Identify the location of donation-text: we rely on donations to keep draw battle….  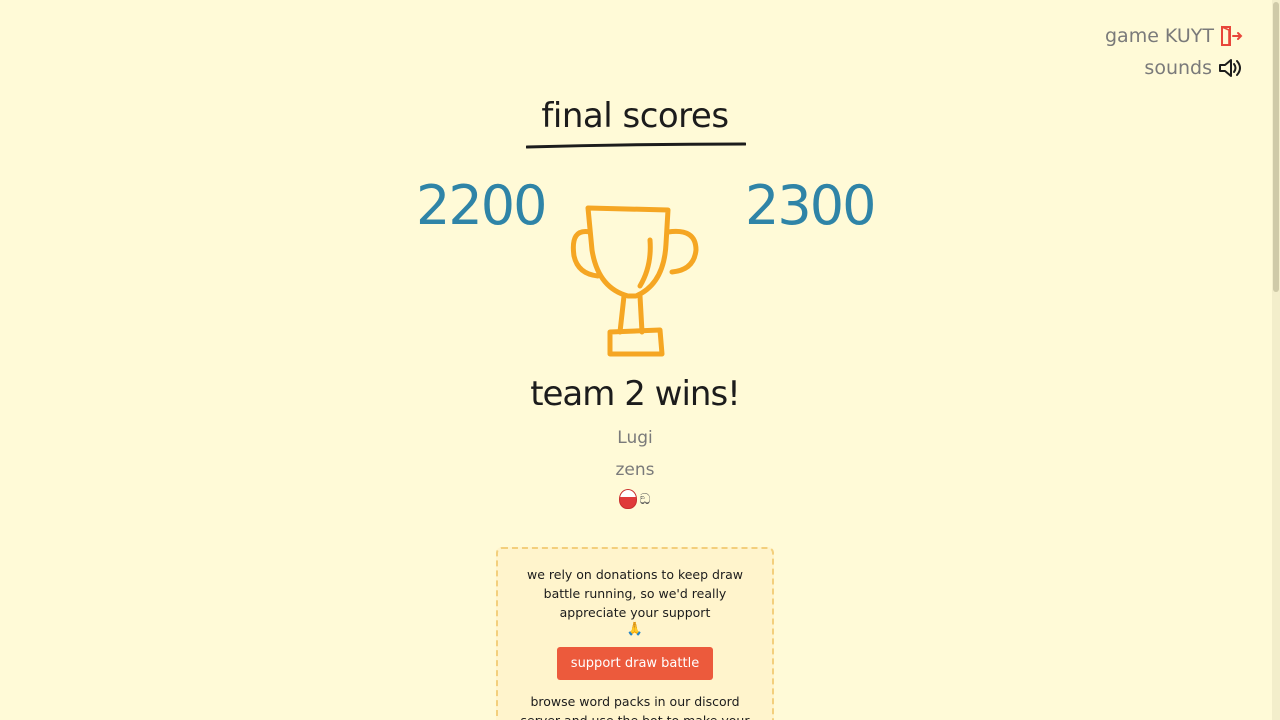
(635, 601).